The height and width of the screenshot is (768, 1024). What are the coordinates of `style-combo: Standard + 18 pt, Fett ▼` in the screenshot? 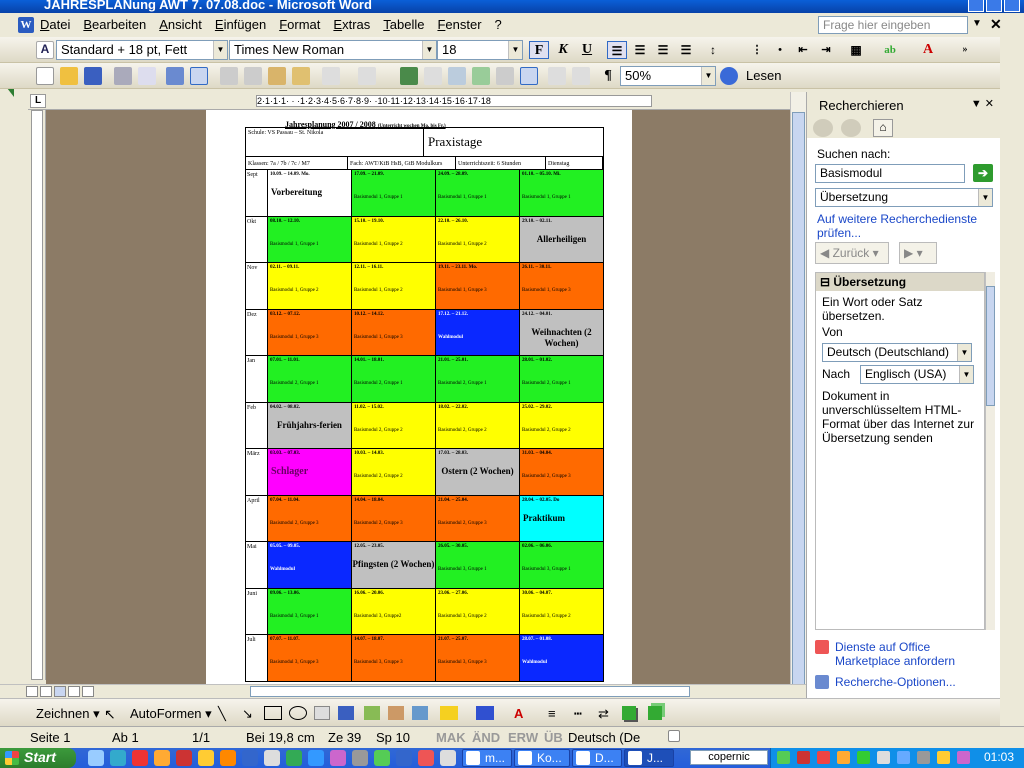 It's located at (142, 50).